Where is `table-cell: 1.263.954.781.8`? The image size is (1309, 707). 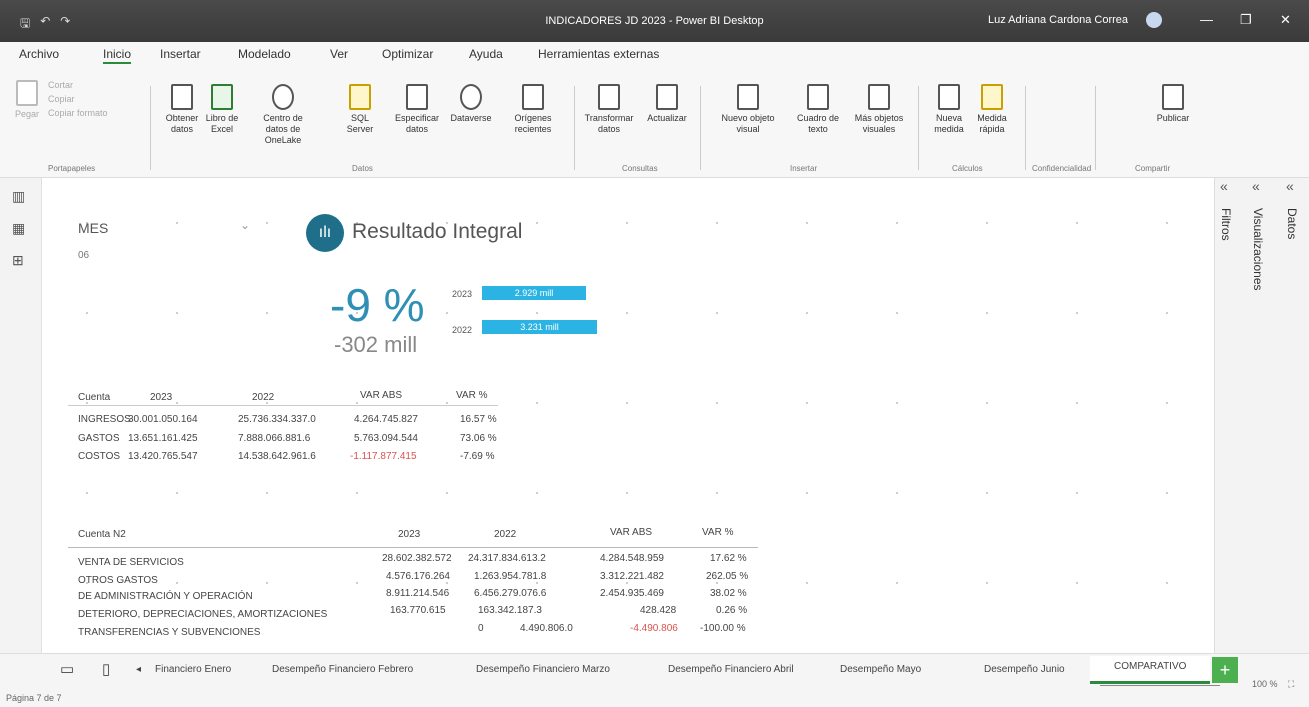
table-cell: 1.263.954.781.8 is located at coordinates (510, 576).